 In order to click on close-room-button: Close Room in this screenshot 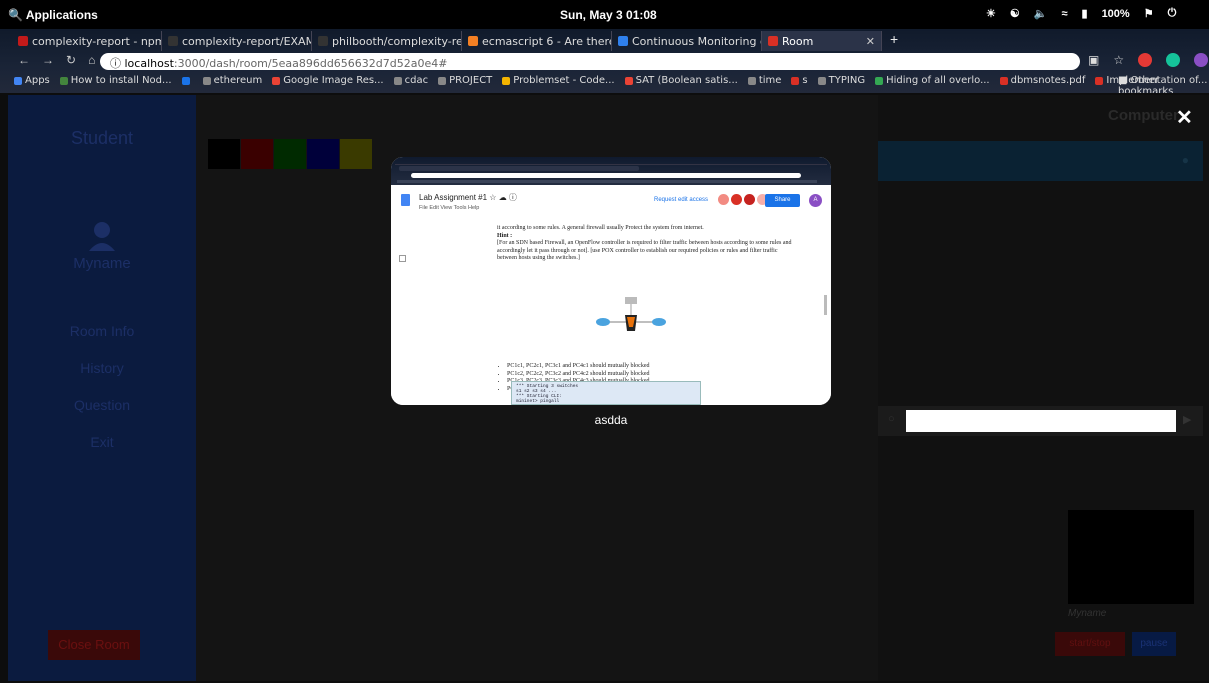, I will do `click(94, 645)`.